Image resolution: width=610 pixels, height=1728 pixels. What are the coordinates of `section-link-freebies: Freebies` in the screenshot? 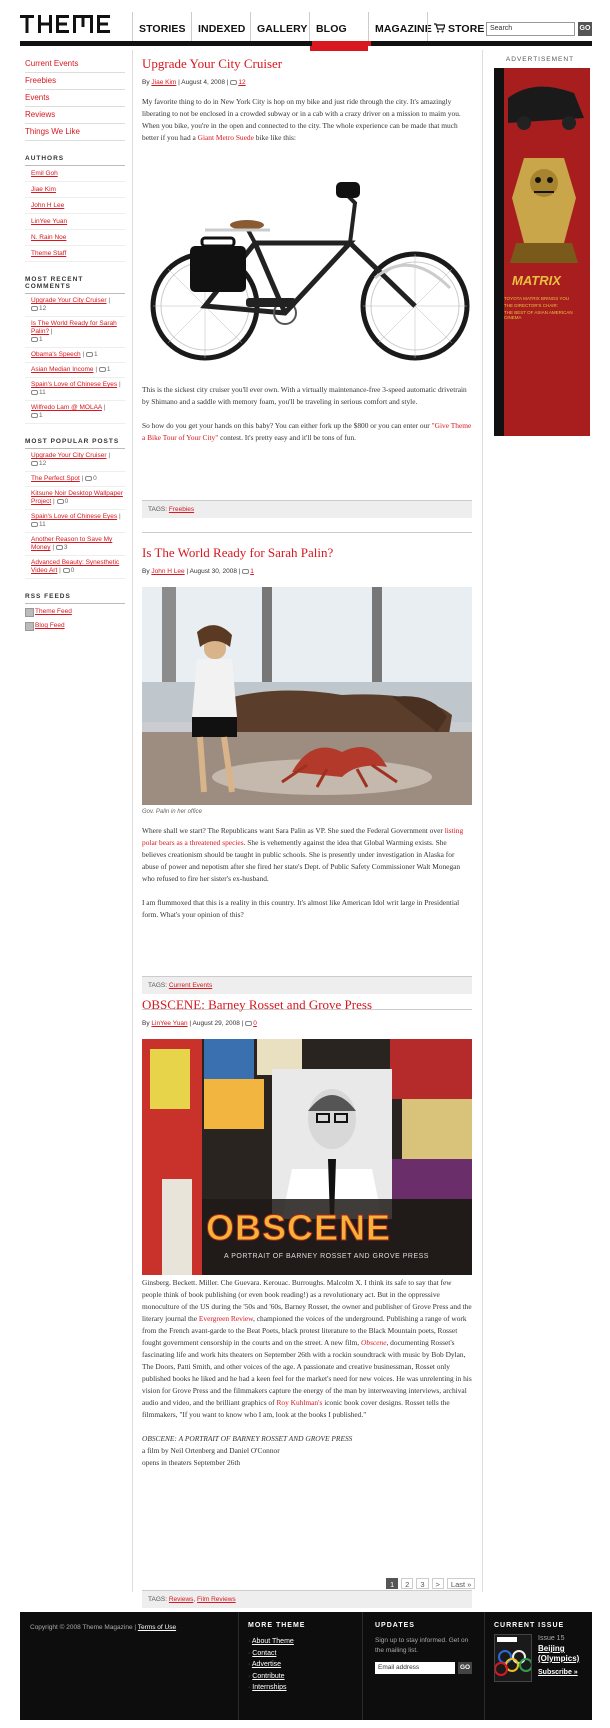 It's located at (75, 81).